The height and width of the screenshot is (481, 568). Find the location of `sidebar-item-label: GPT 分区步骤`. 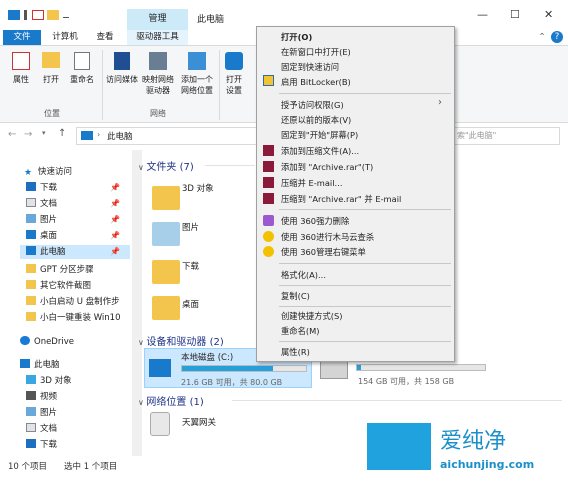

sidebar-item-label: GPT 分区步骤 is located at coordinates (67, 270).